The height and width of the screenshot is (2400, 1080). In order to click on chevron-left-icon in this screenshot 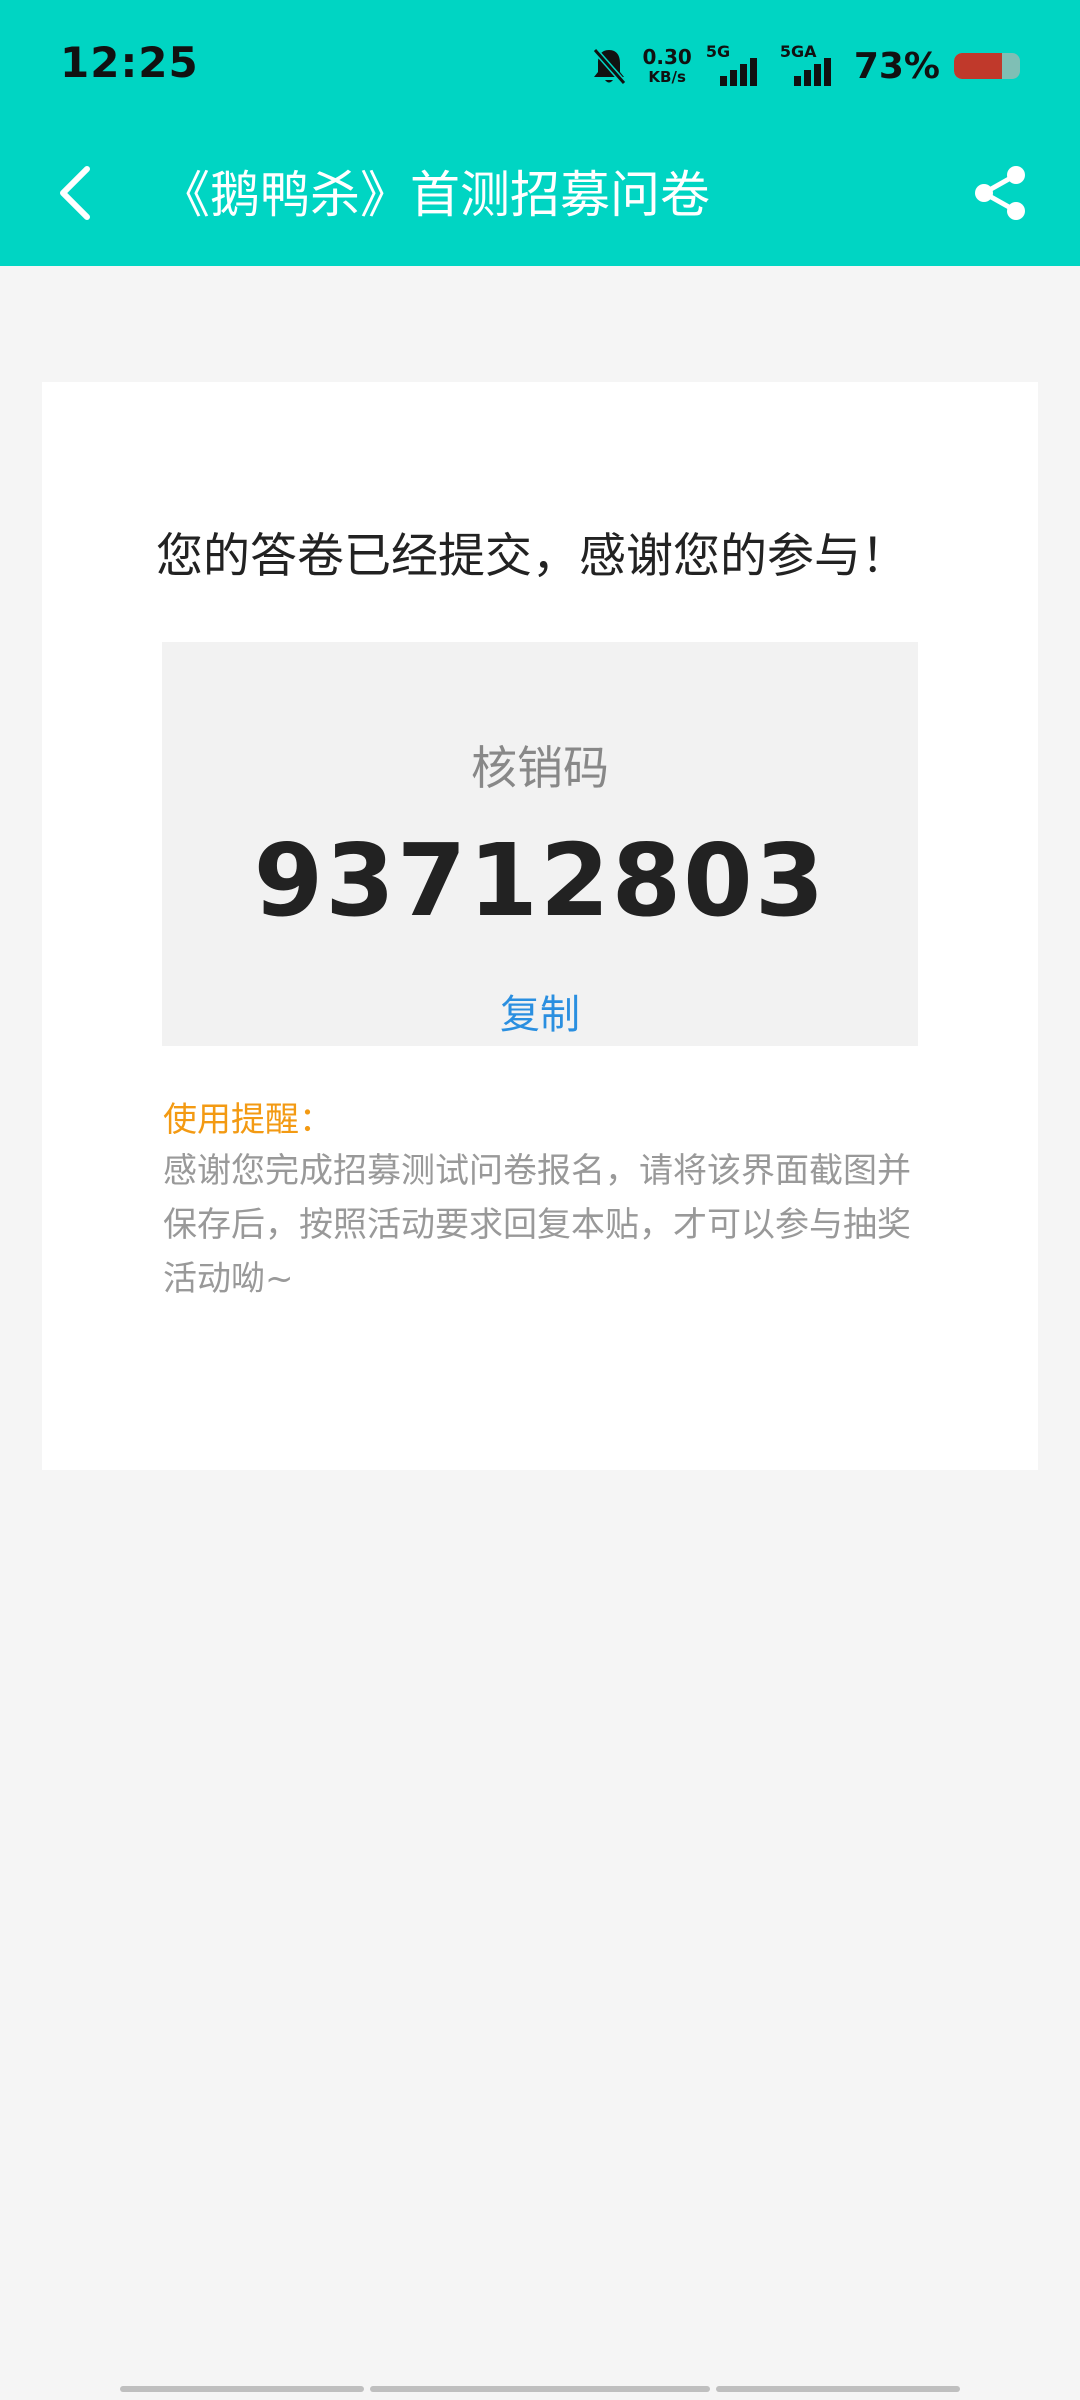, I will do `click(75, 195)`.